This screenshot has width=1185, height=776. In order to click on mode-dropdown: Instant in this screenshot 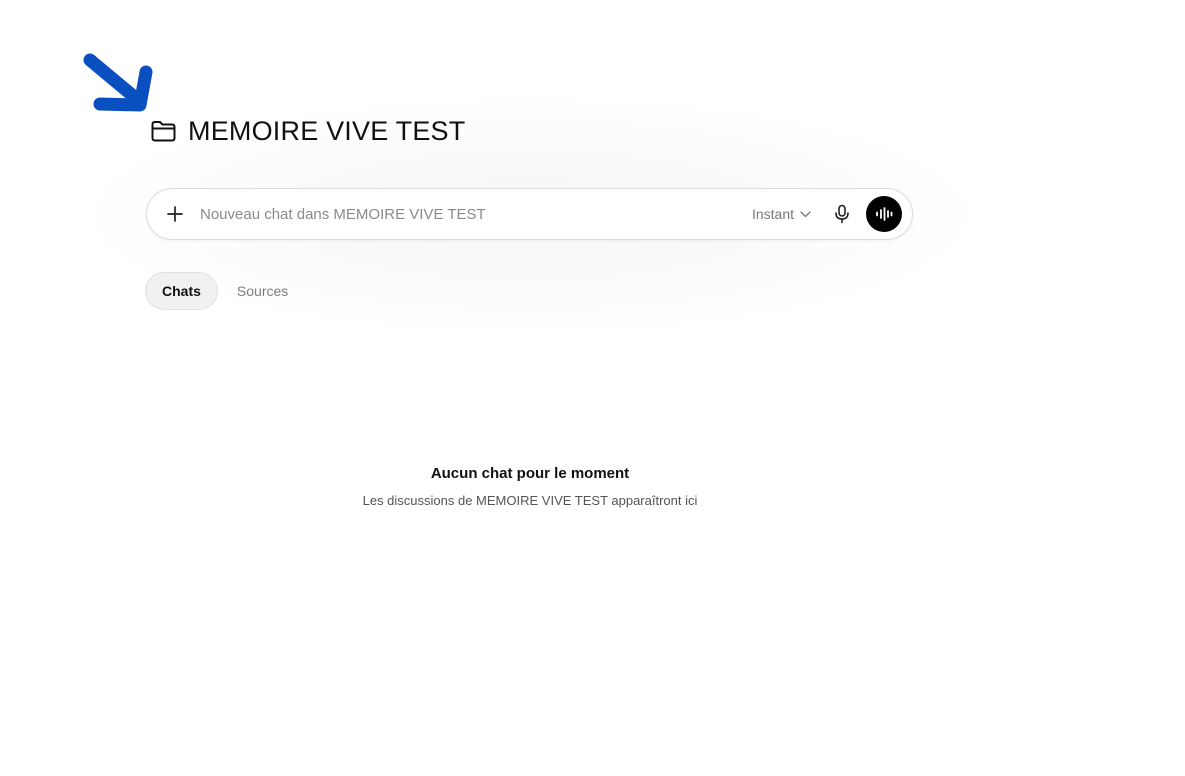, I will do `click(781, 214)`.